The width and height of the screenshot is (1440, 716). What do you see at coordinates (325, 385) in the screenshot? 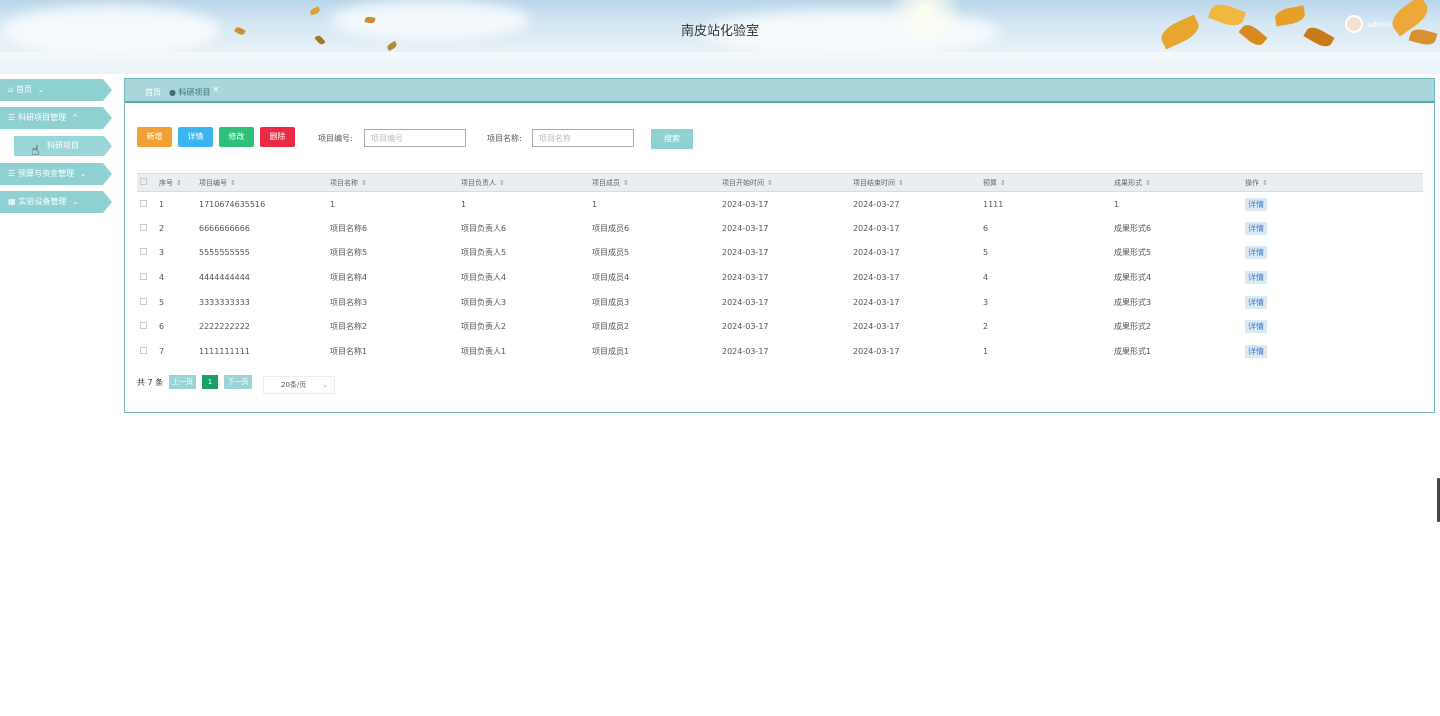
I see `chevron-down-icon: ⌄` at bounding box center [325, 385].